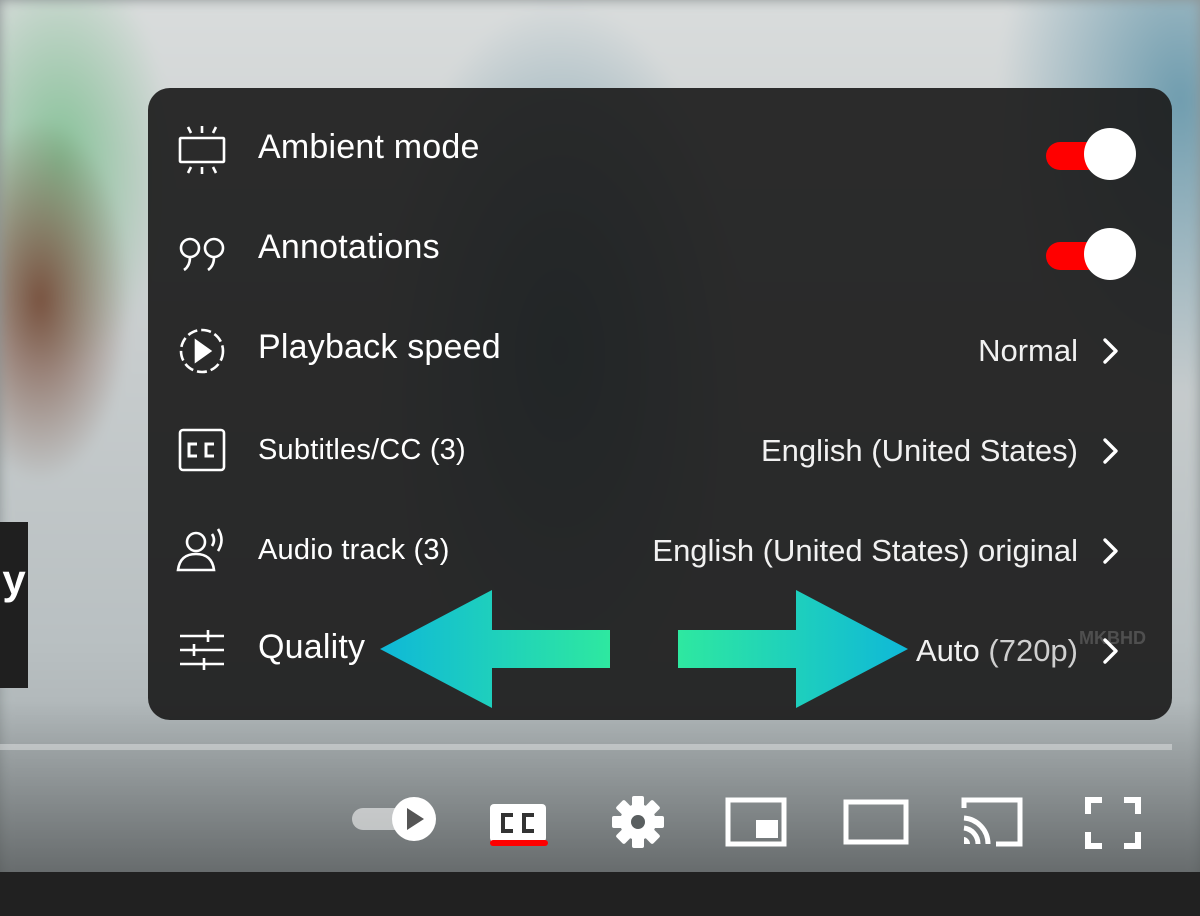 The width and height of the screenshot is (1200, 916). I want to click on autoplay-toggle, so click(395, 819).